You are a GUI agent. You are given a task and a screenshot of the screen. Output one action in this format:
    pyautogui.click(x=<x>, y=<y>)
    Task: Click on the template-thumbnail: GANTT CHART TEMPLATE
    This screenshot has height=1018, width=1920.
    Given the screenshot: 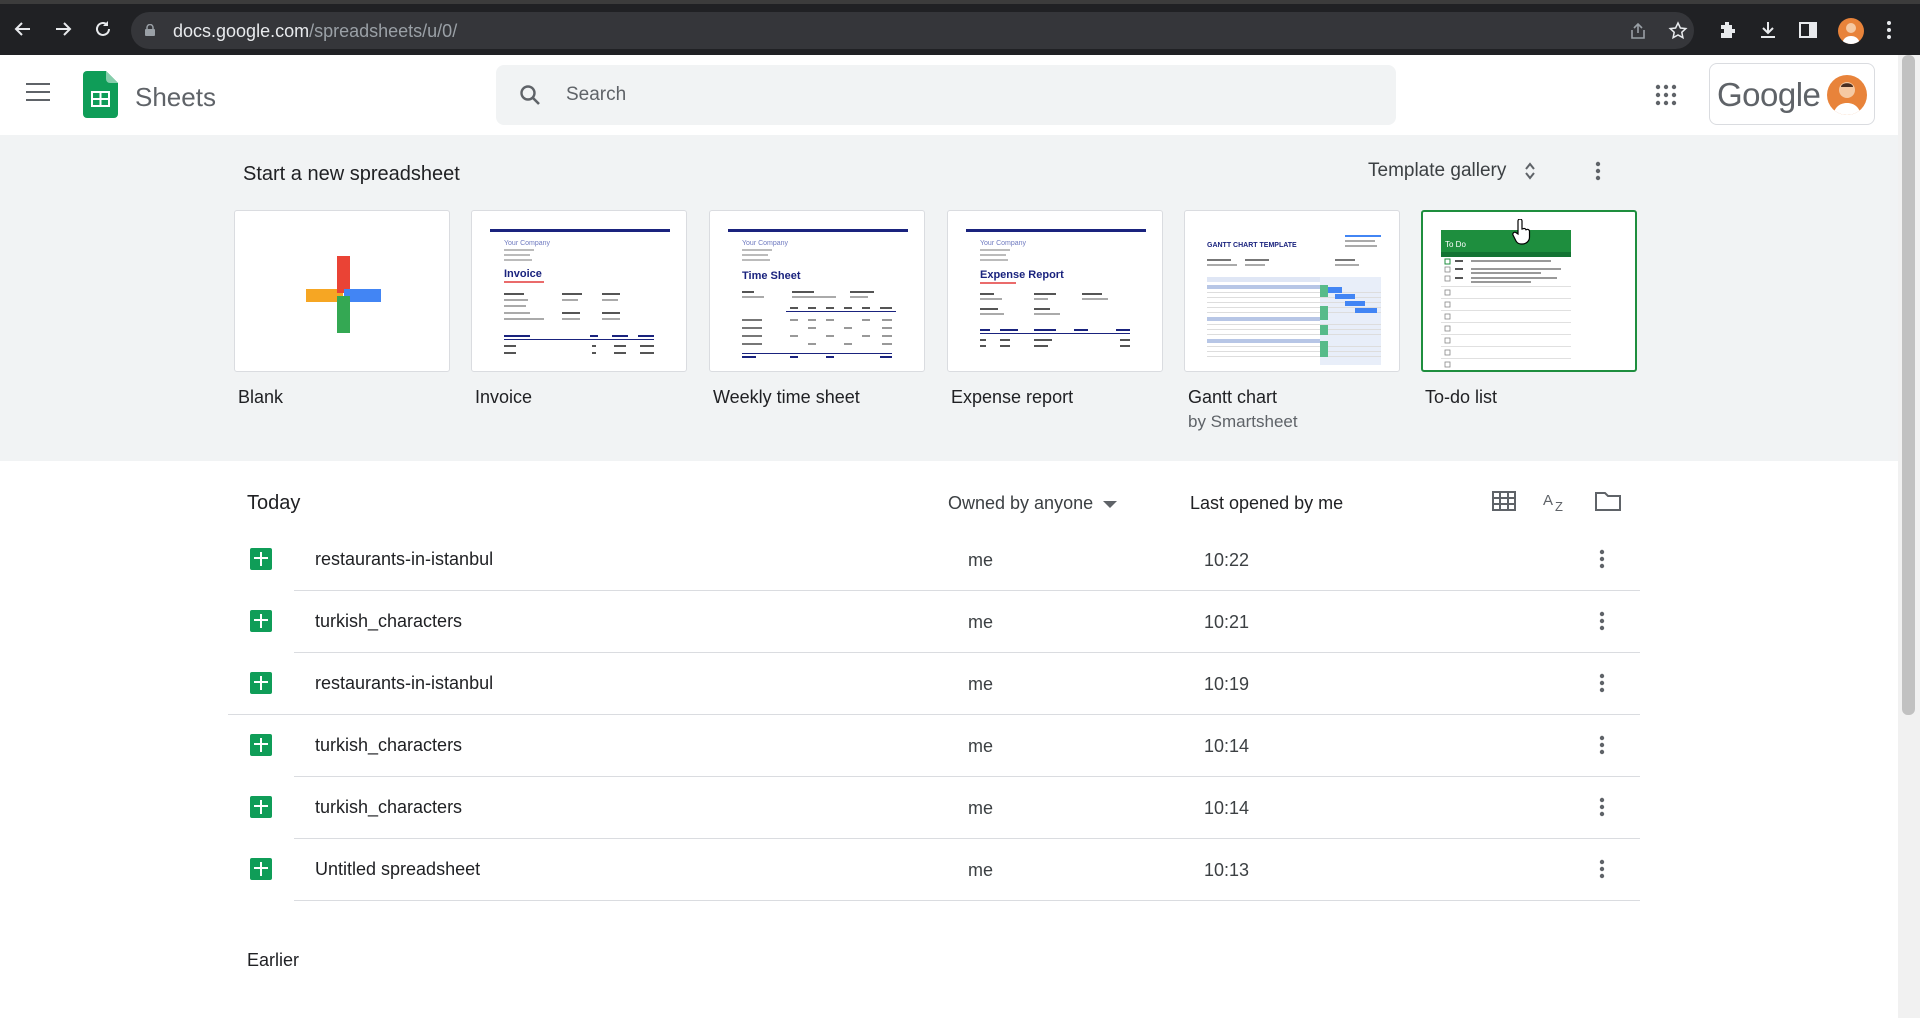 What is the action you would take?
    pyautogui.click(x=1292, y=291)
    